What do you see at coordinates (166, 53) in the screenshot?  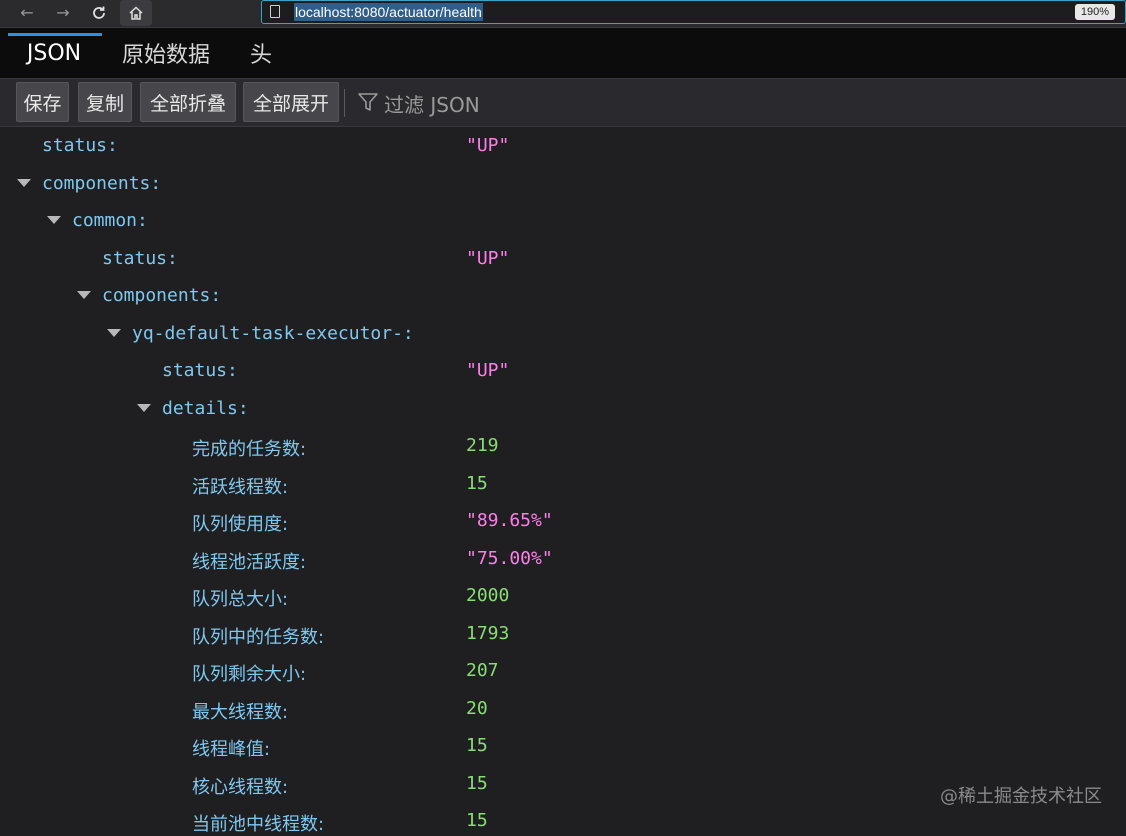 I see `tab-raw-data: 原始数据` at bounding box center [166, 53].